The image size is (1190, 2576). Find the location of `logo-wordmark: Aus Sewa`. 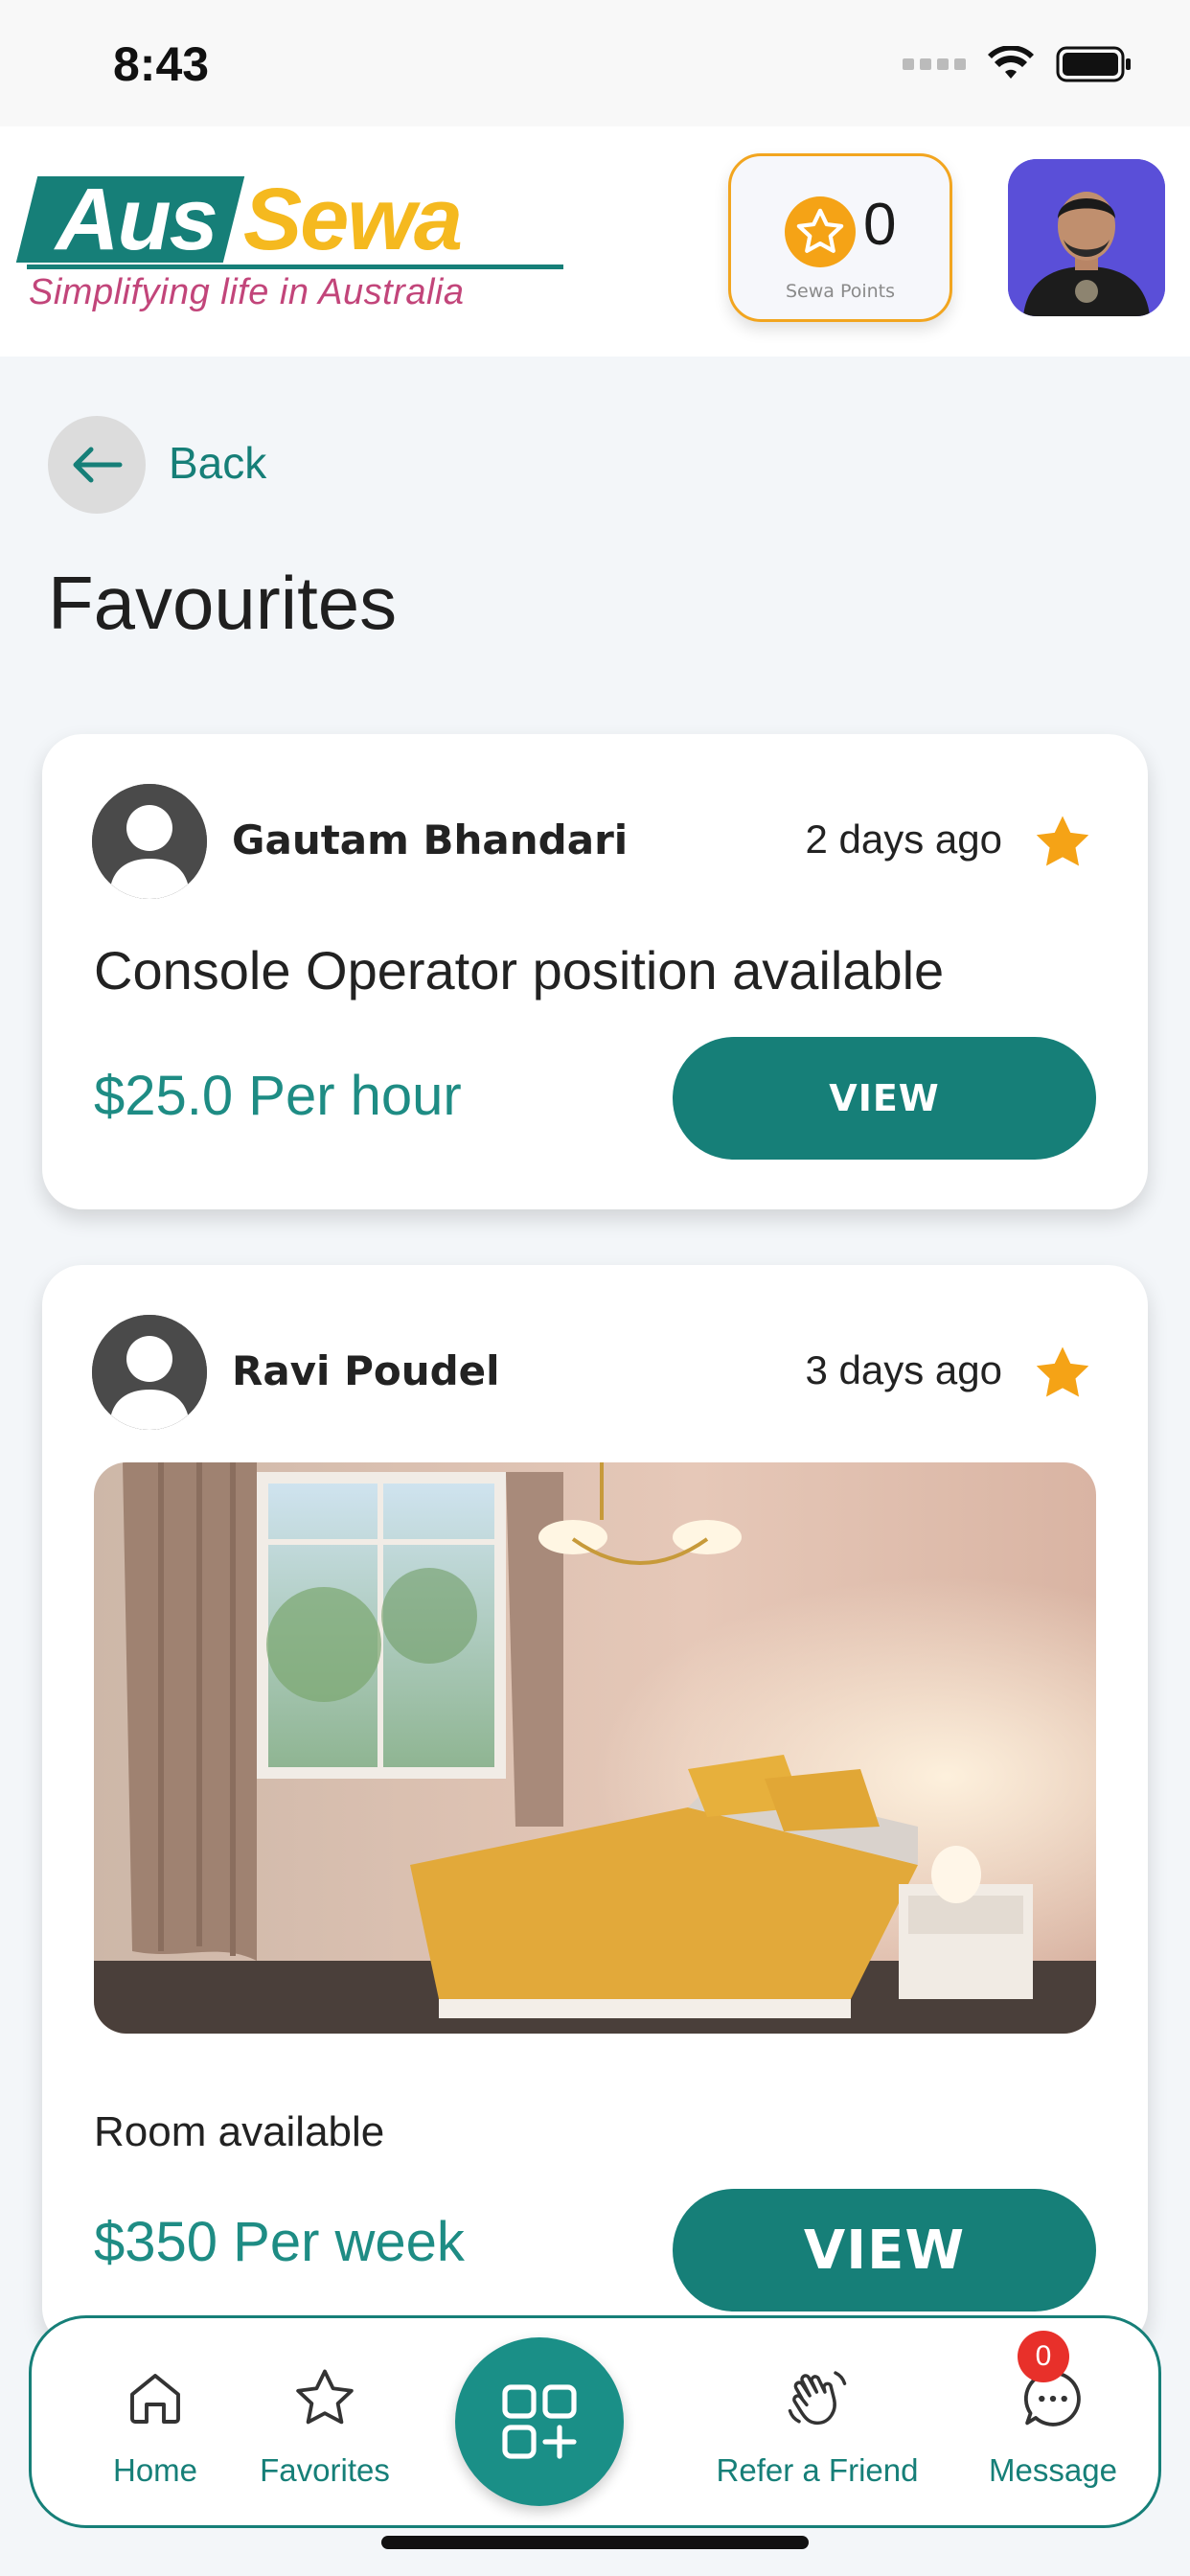

logo-wordmark: Aus Sewa is located at coordinates (239, 219).